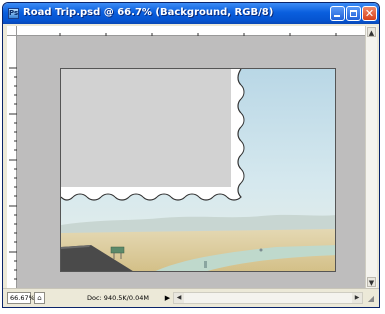 The height and width of the screenshot is (314, 385). I want to click on close-icon: ✕, so click(369, 13).